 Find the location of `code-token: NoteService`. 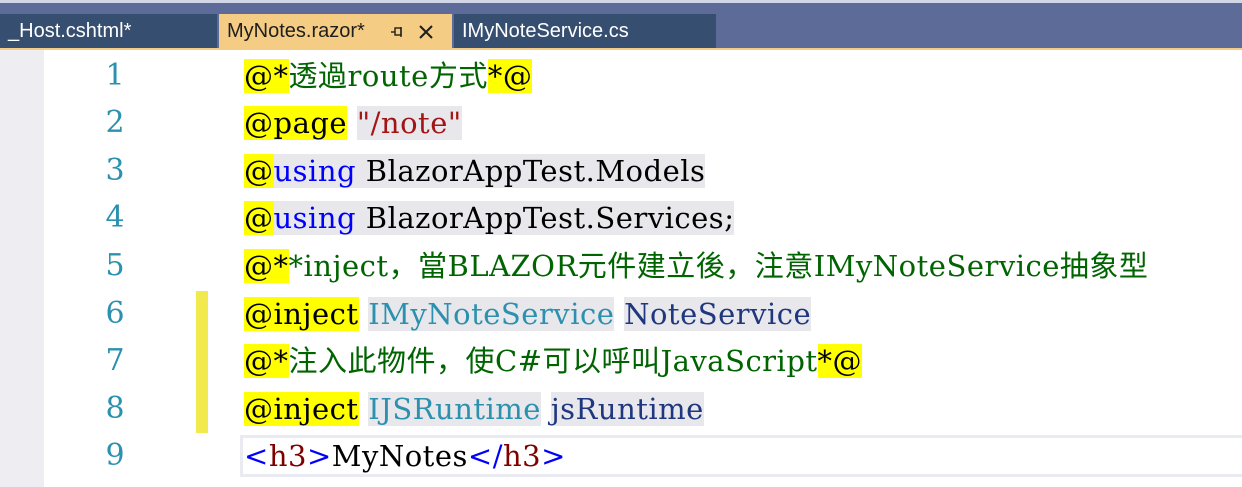

code-token: NoteService is located at coordinates (718, 314).